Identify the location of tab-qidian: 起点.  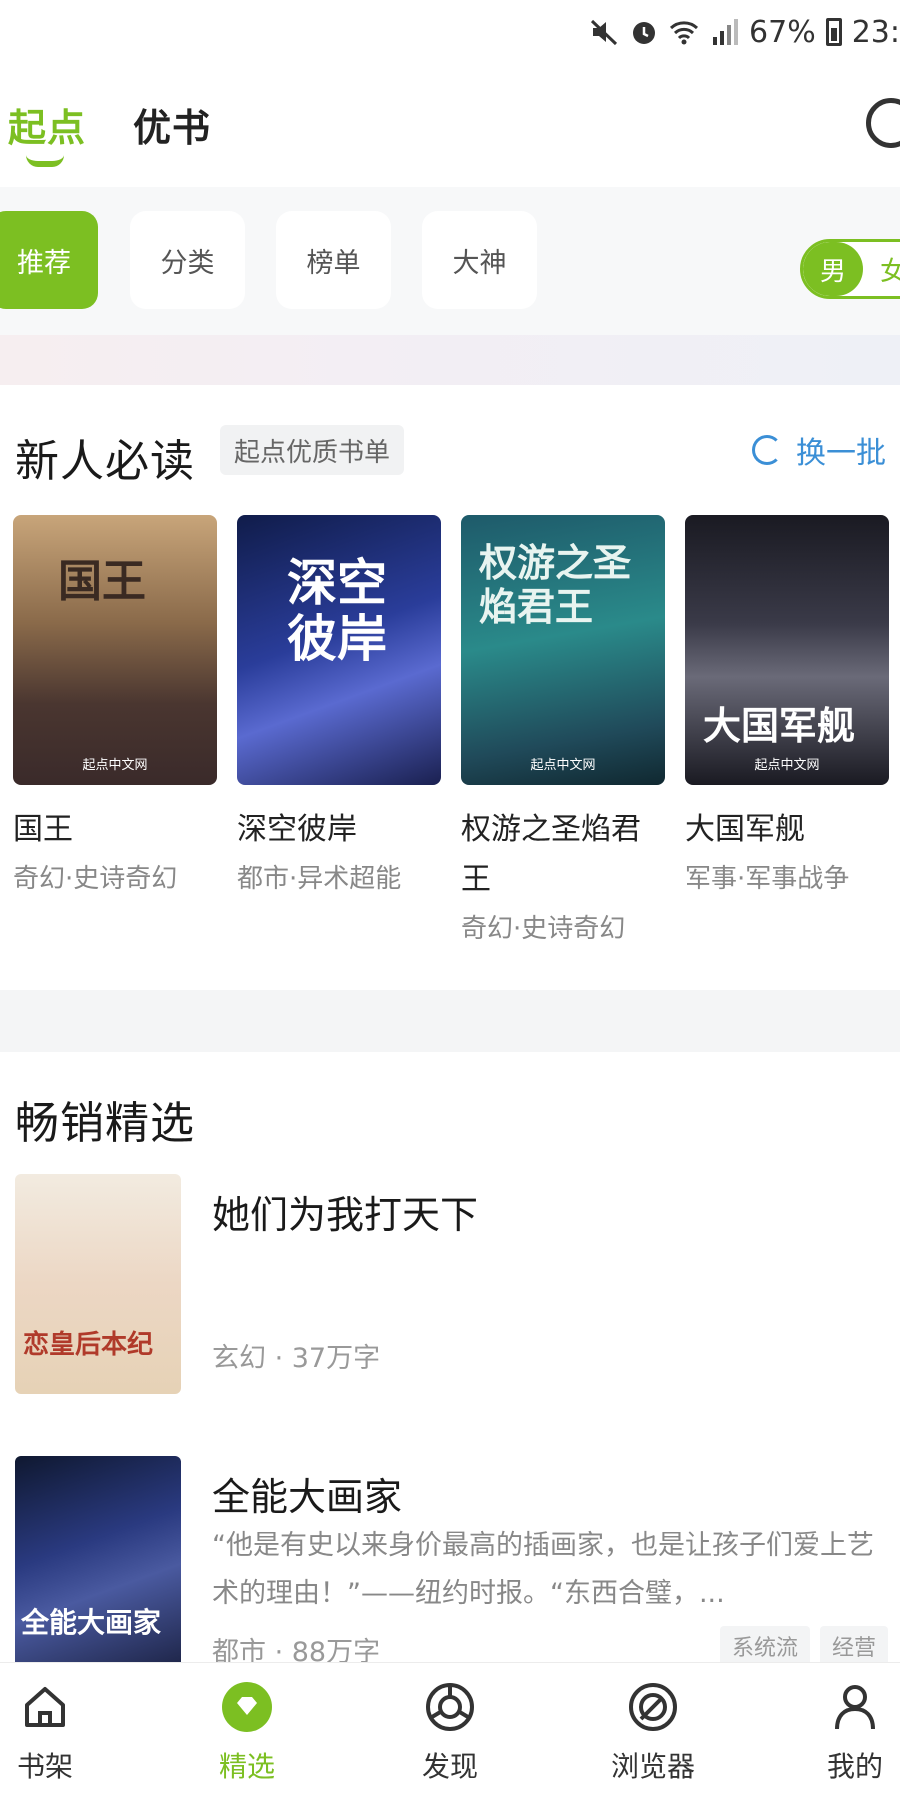
(47, 124).